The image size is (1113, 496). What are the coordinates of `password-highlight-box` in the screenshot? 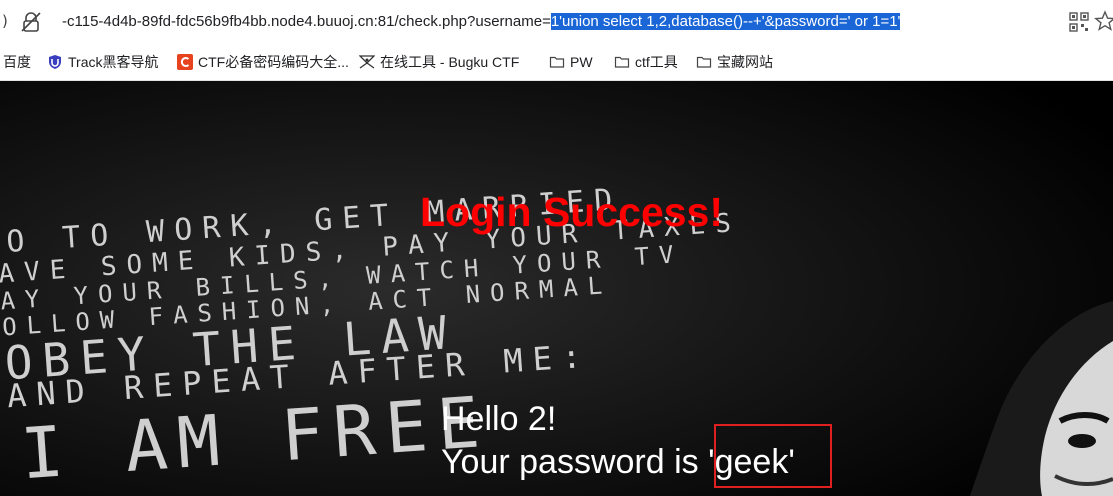 It's located at (773, 456).